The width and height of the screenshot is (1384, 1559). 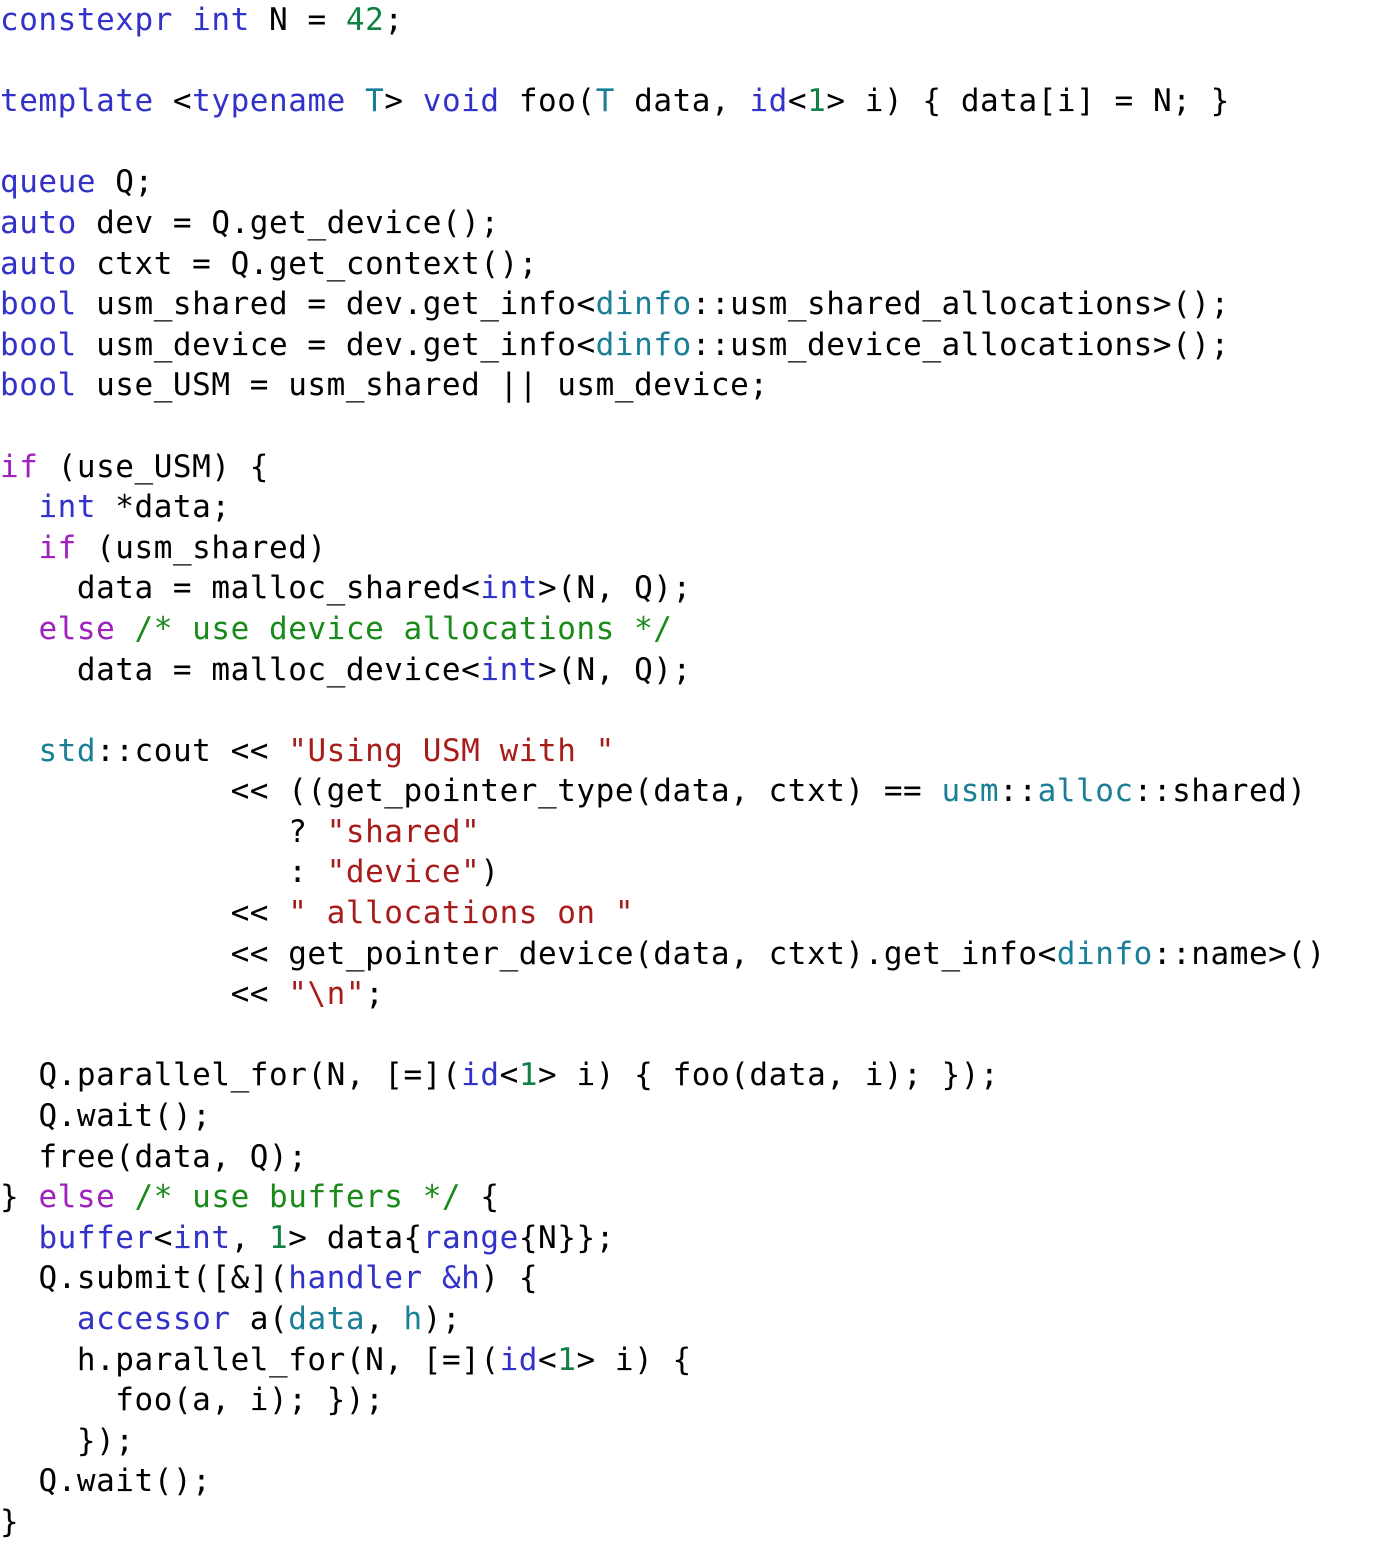 I want to click on code-token-plain: ::usm_shared_allocations>();, so click(x=960, y=304).